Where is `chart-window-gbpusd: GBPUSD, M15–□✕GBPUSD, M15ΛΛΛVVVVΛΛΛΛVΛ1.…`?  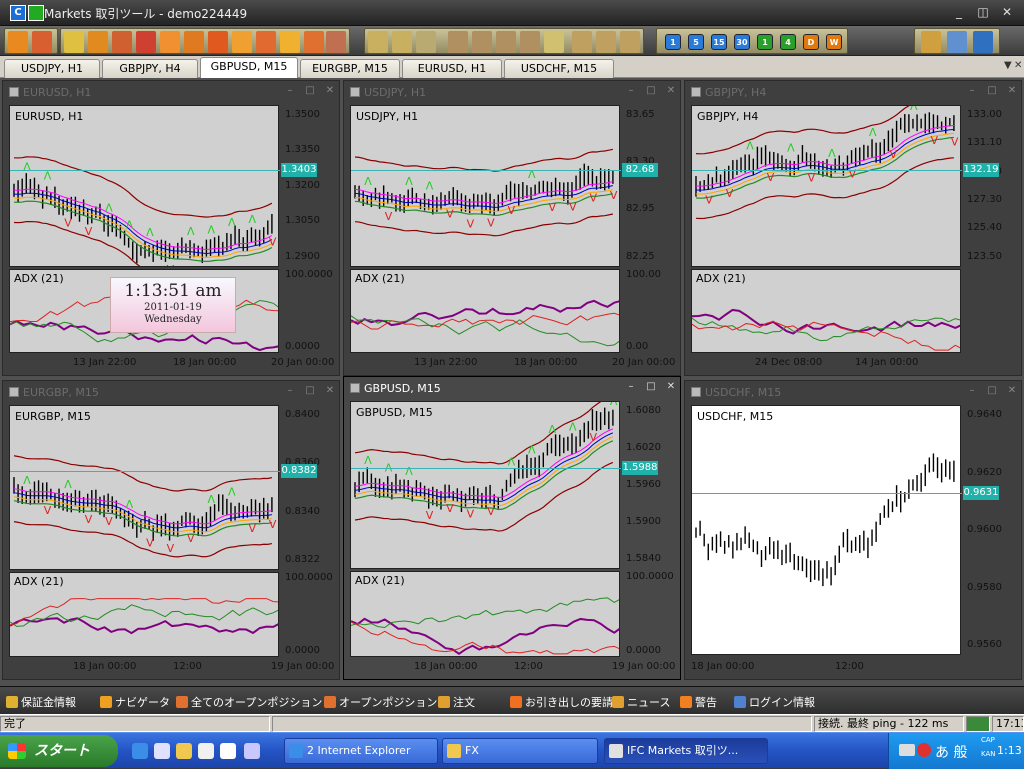 chart-window-gbpusd: GBPUSD, M15–□✕GBPUSD, M15ΛΛΛVVVVΛΛΛΛVΛ1.… is located at coordinates (512, 528).